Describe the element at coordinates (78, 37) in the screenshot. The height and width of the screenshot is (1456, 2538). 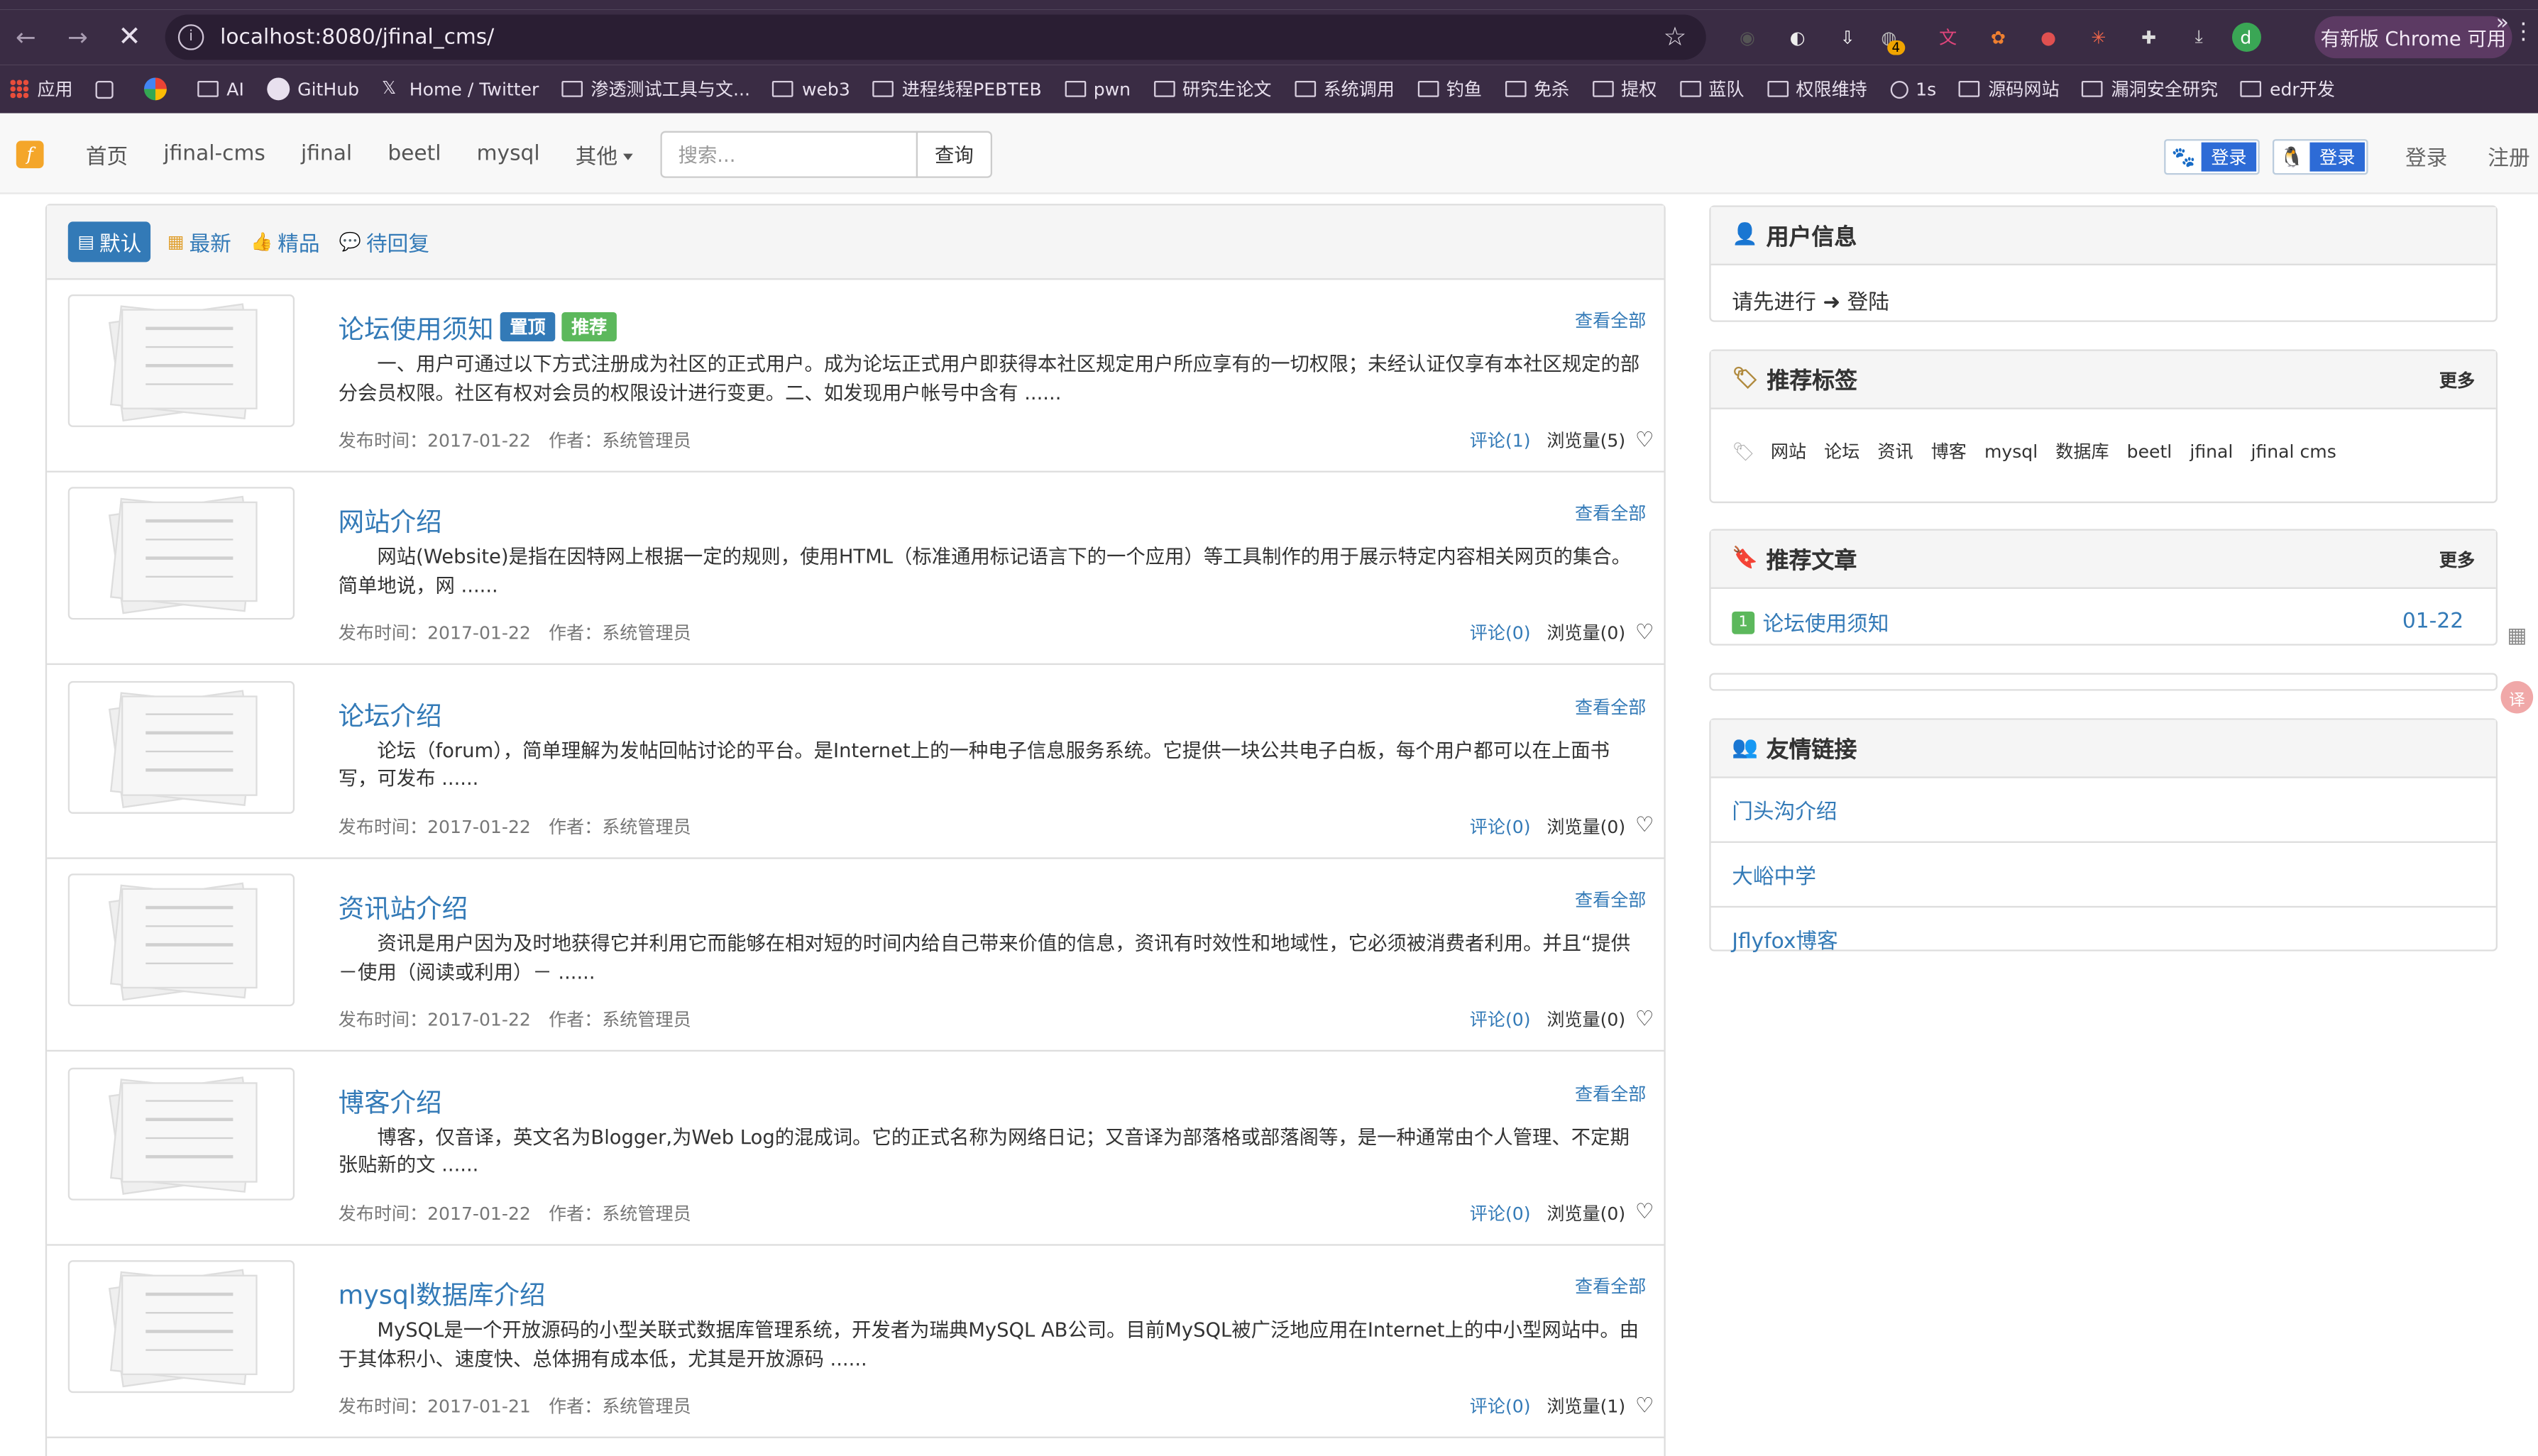
I see `forward-icon: →` at that location.